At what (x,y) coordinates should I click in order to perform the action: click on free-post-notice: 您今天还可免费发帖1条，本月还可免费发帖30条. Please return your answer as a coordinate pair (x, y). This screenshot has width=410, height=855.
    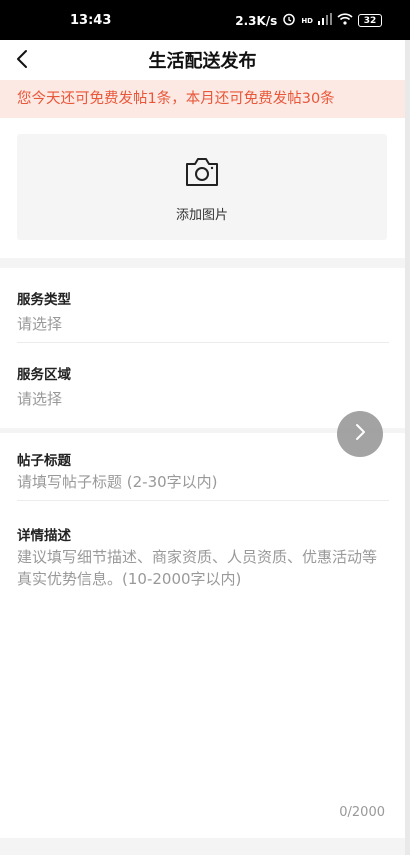
    Looking at the image, I should click on (202, 99).